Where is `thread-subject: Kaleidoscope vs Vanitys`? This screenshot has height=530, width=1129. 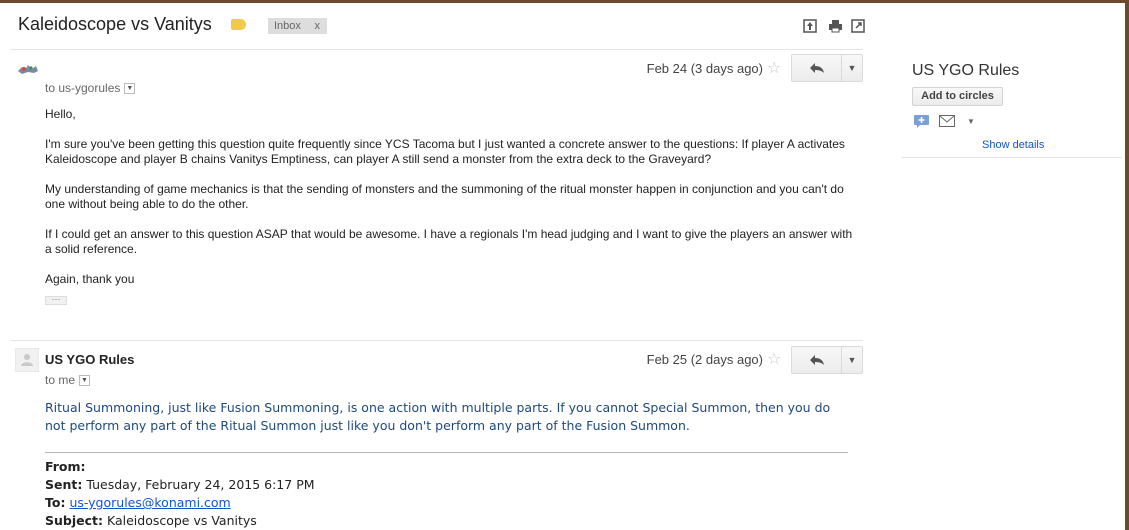
thread-subject: Kaleidoscope vs Vanitys is located at coordinates (115, 24).